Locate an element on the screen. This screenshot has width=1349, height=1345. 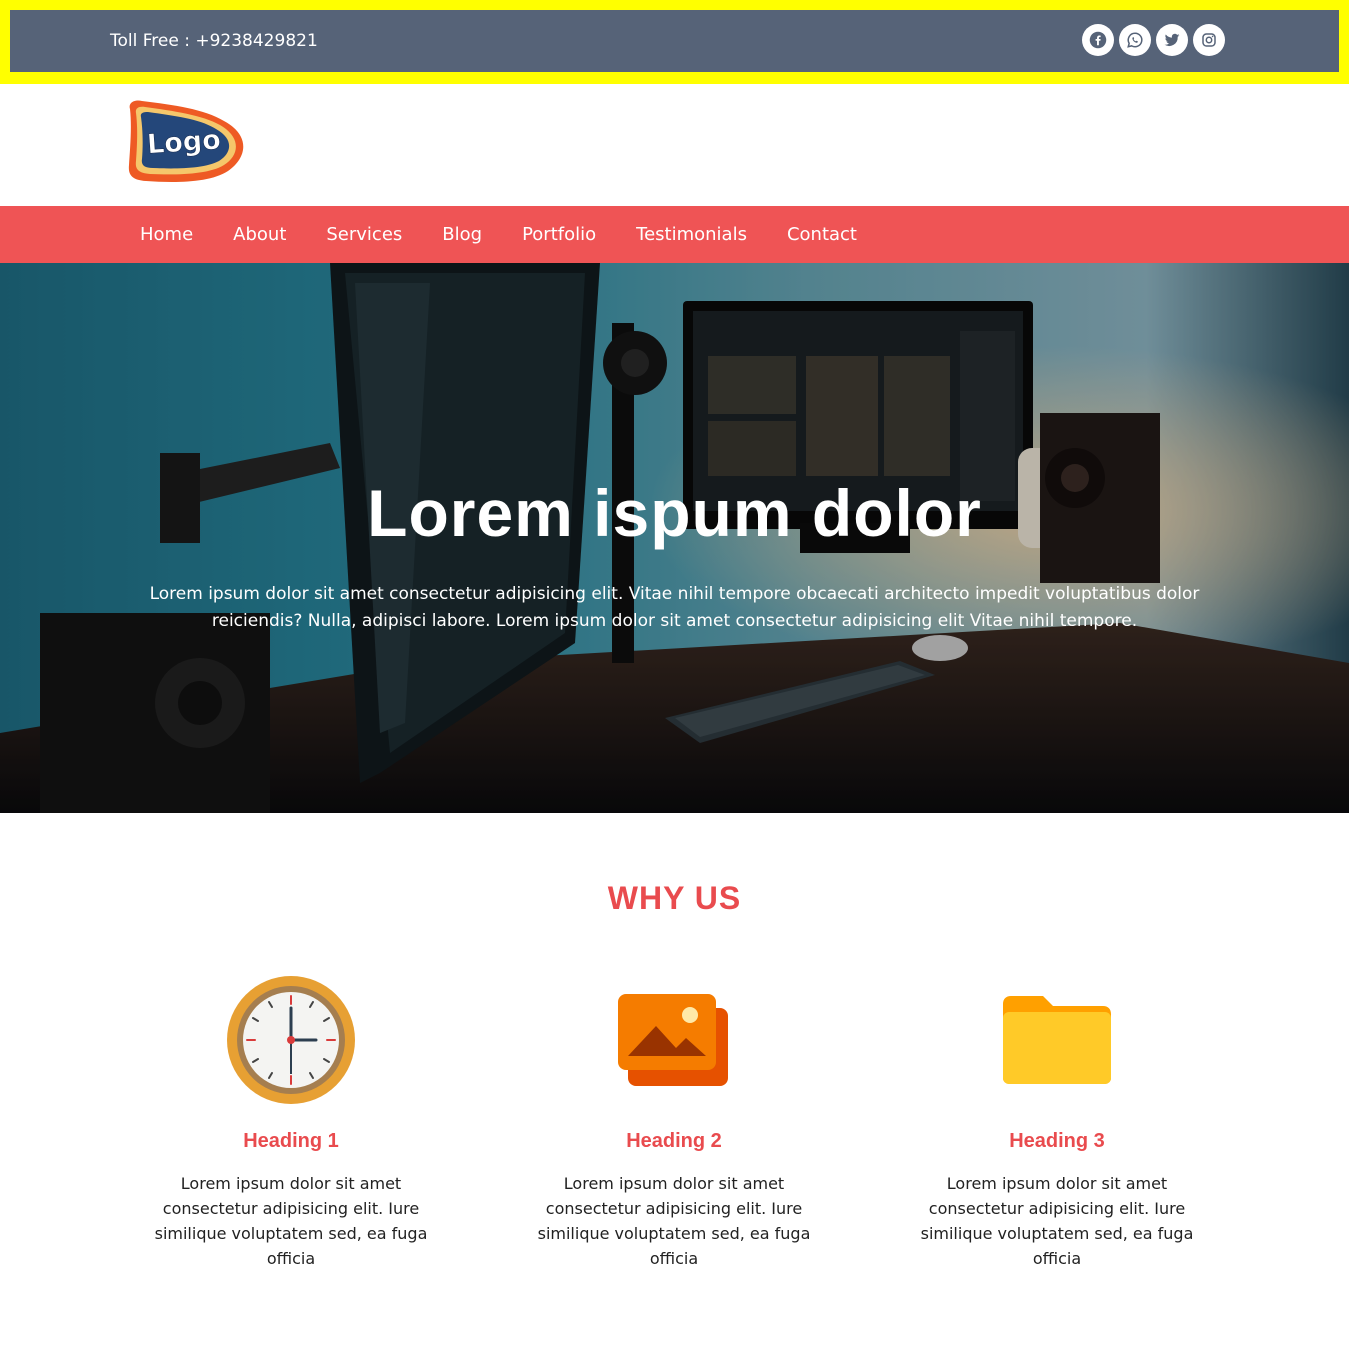
facebook-icon is located at coordinates (1098, 40).